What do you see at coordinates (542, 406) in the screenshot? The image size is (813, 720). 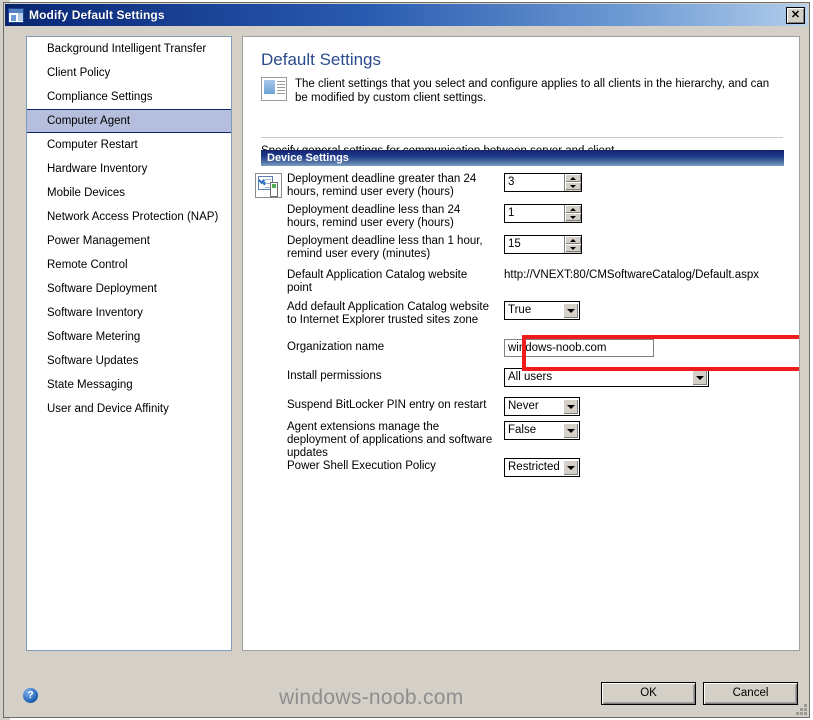 I see `dropdown-select: Never` at bounding box center [542, 406].